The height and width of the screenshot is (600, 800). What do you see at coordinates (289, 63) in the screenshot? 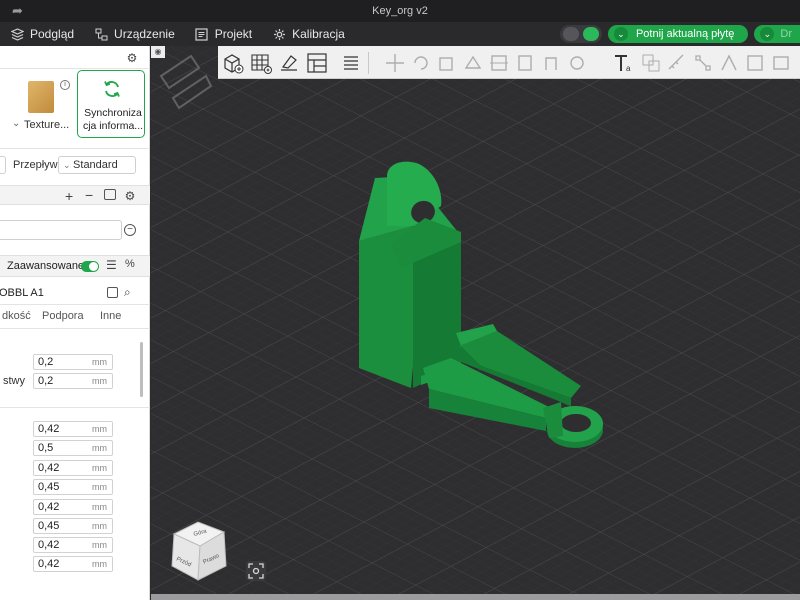
I see `auto-orient-icon` at bounding box center [289, 63].